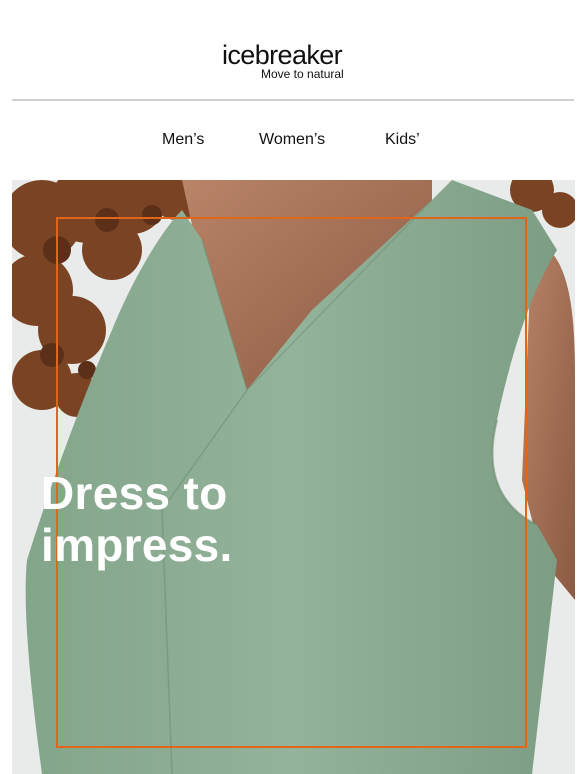  I want to click on header-divider, so click(293, 100).